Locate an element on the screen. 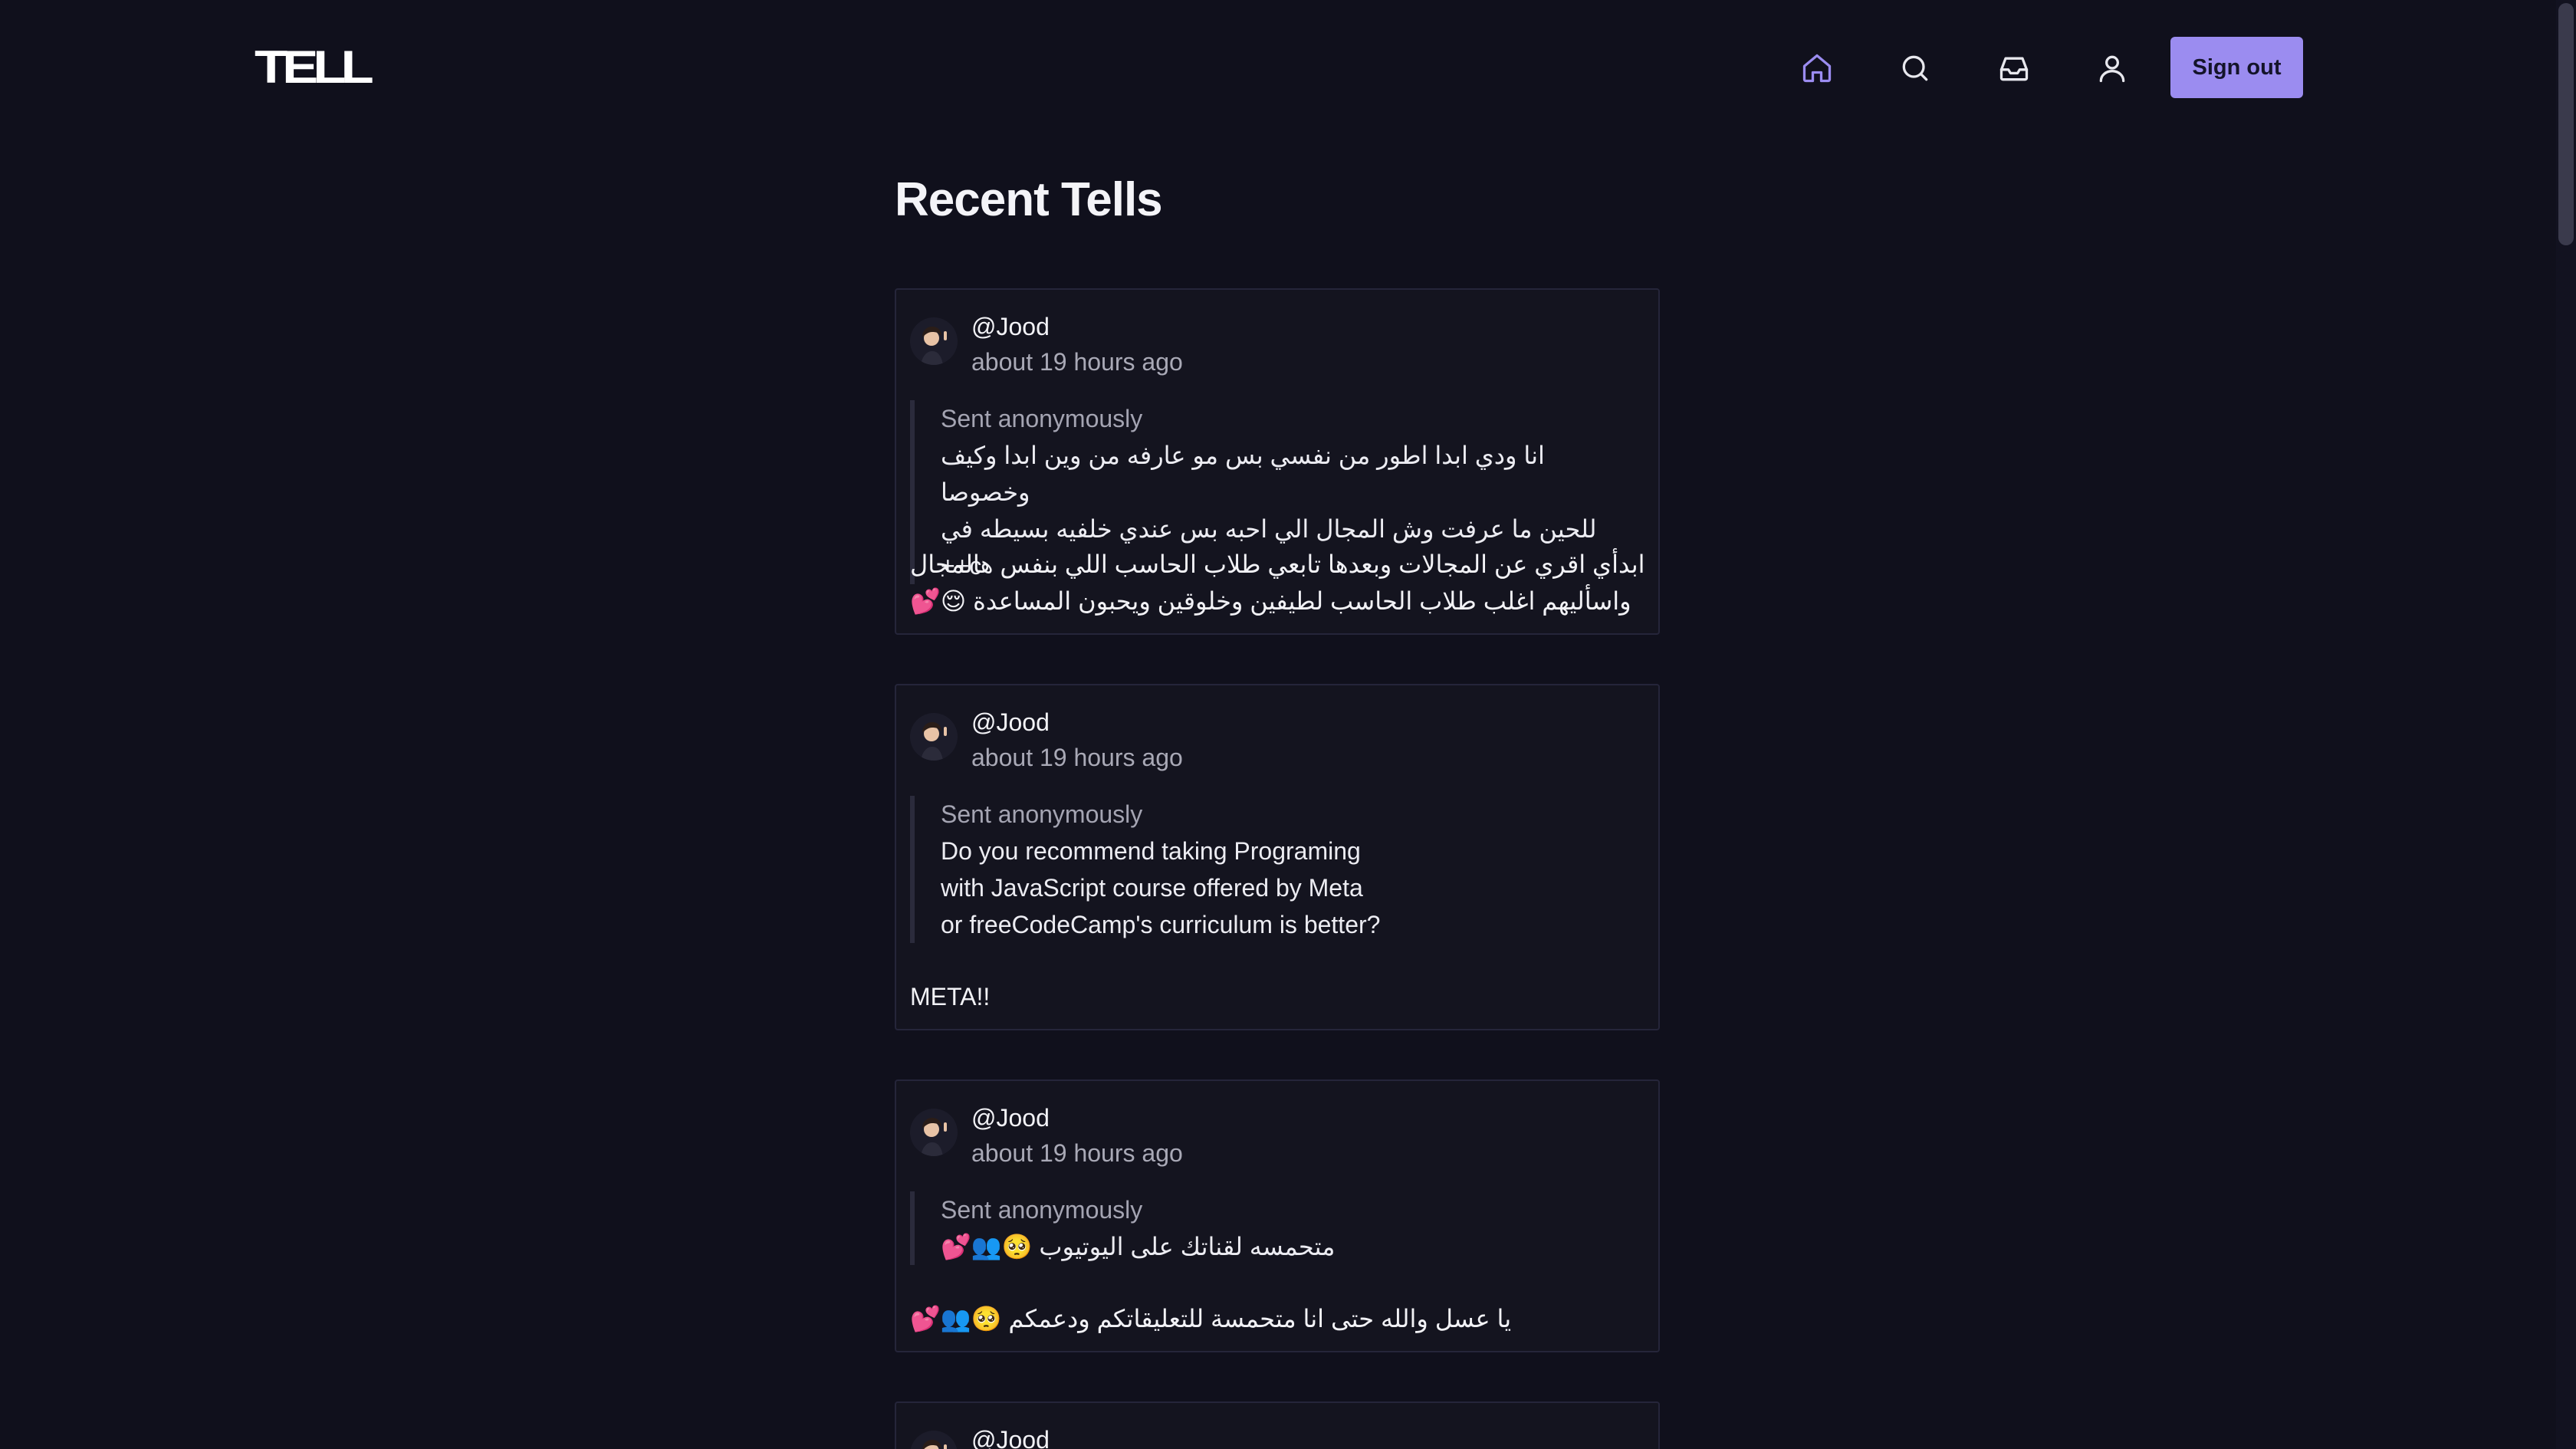 This screenshot has height=1449, width=2576. answer-text: META!! is located at coordinates (951, 997).